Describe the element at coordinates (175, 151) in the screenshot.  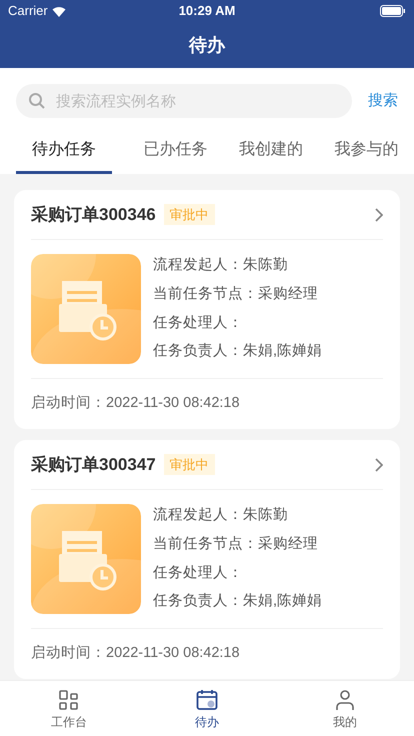
I see `tab: 已办任务` at that location.